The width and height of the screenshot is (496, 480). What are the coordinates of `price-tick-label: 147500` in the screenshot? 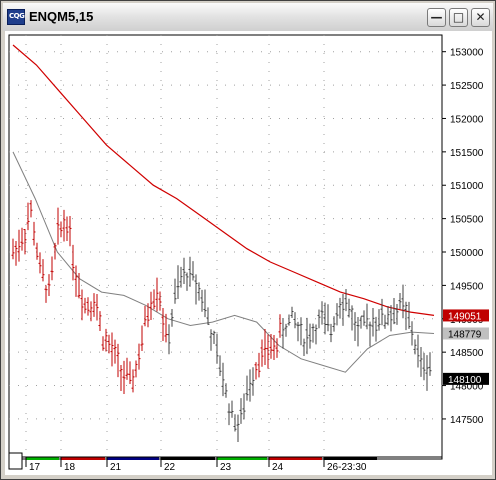 It's located at (467, 420).